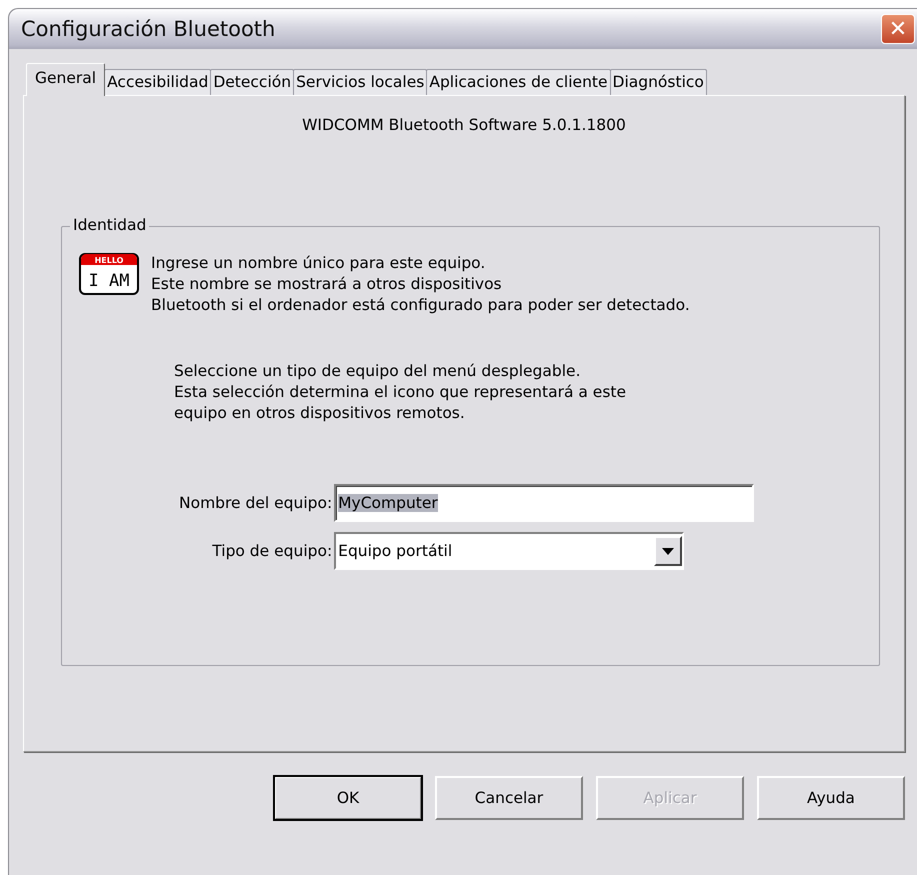  Describe the element at coordinates (255, 503) in the screenshot. I see `field-label: Nombre del equipo:` at that location.